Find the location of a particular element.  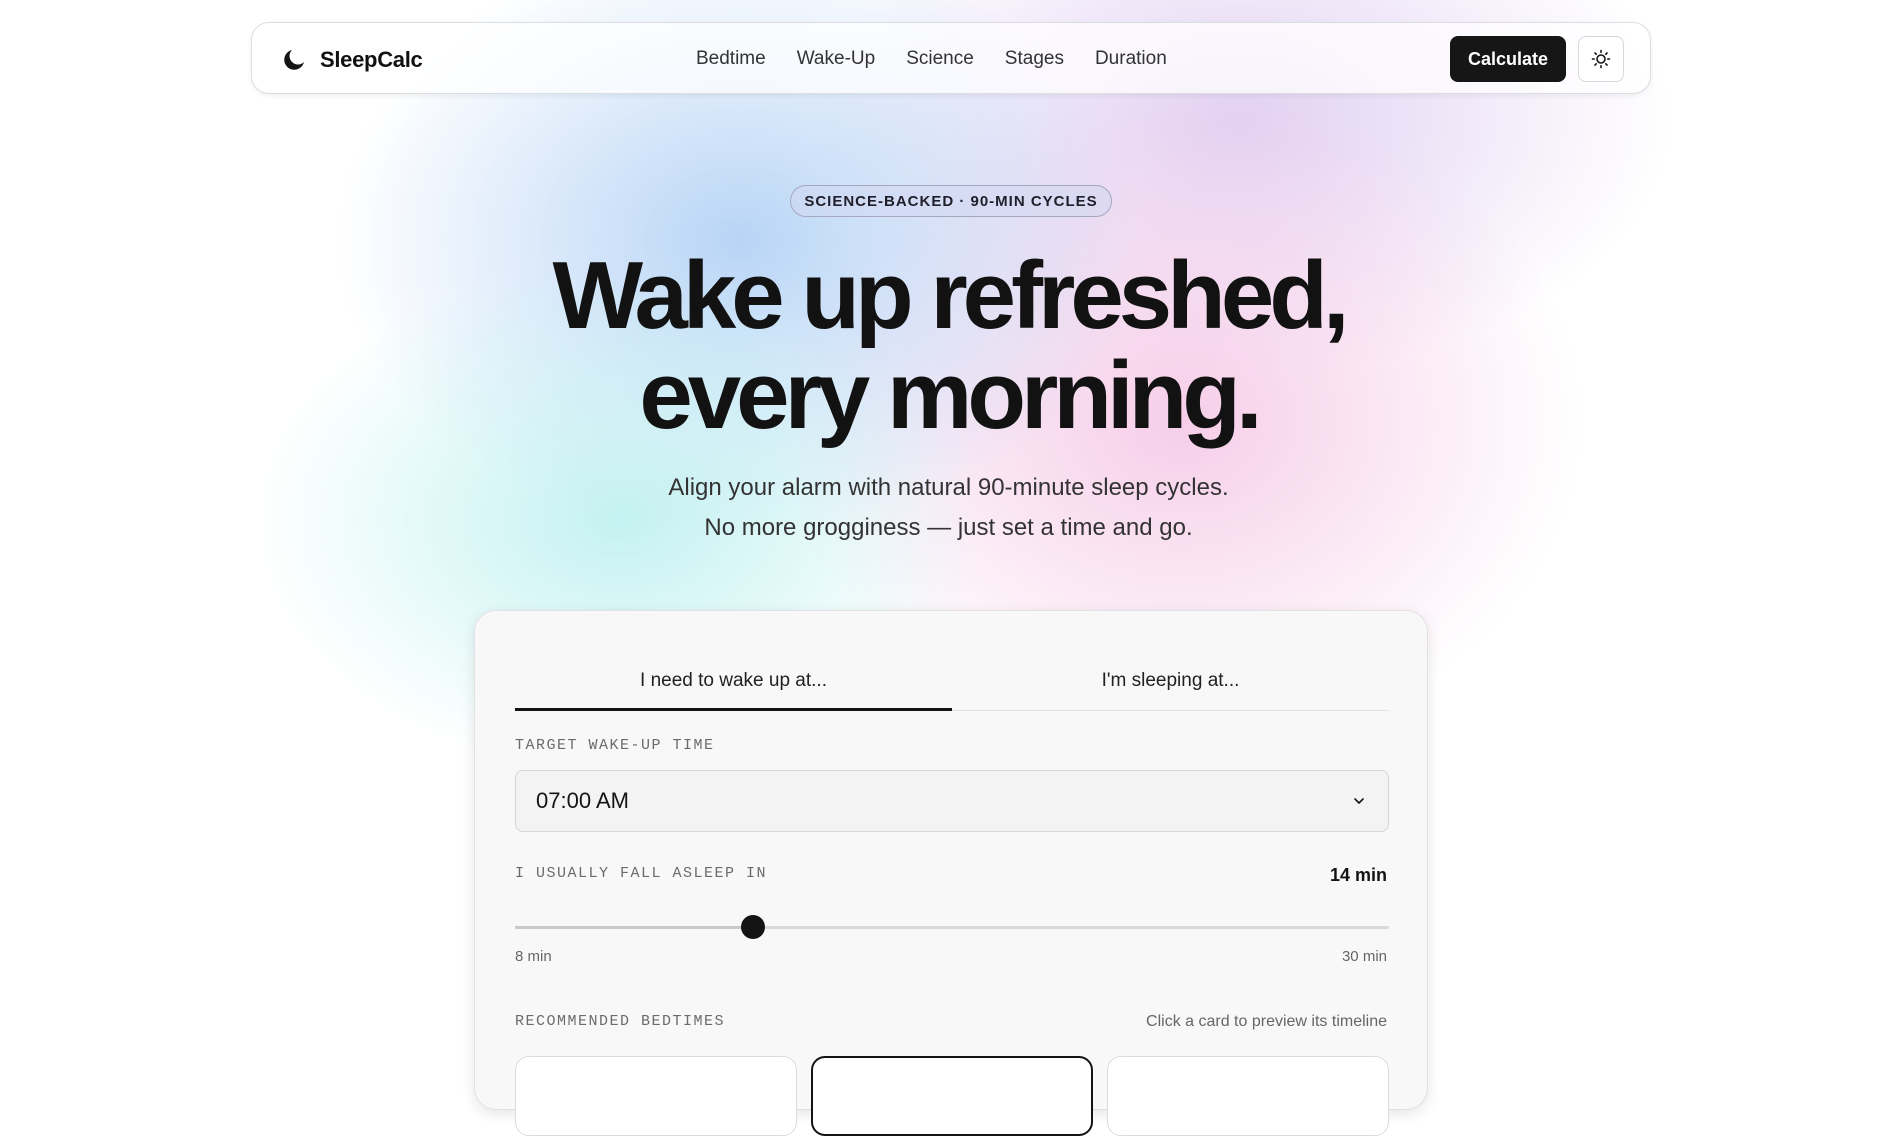

fall-asleep-label: I USUALLY FALL ASLEEP IN is located at coordinates (641, 873).